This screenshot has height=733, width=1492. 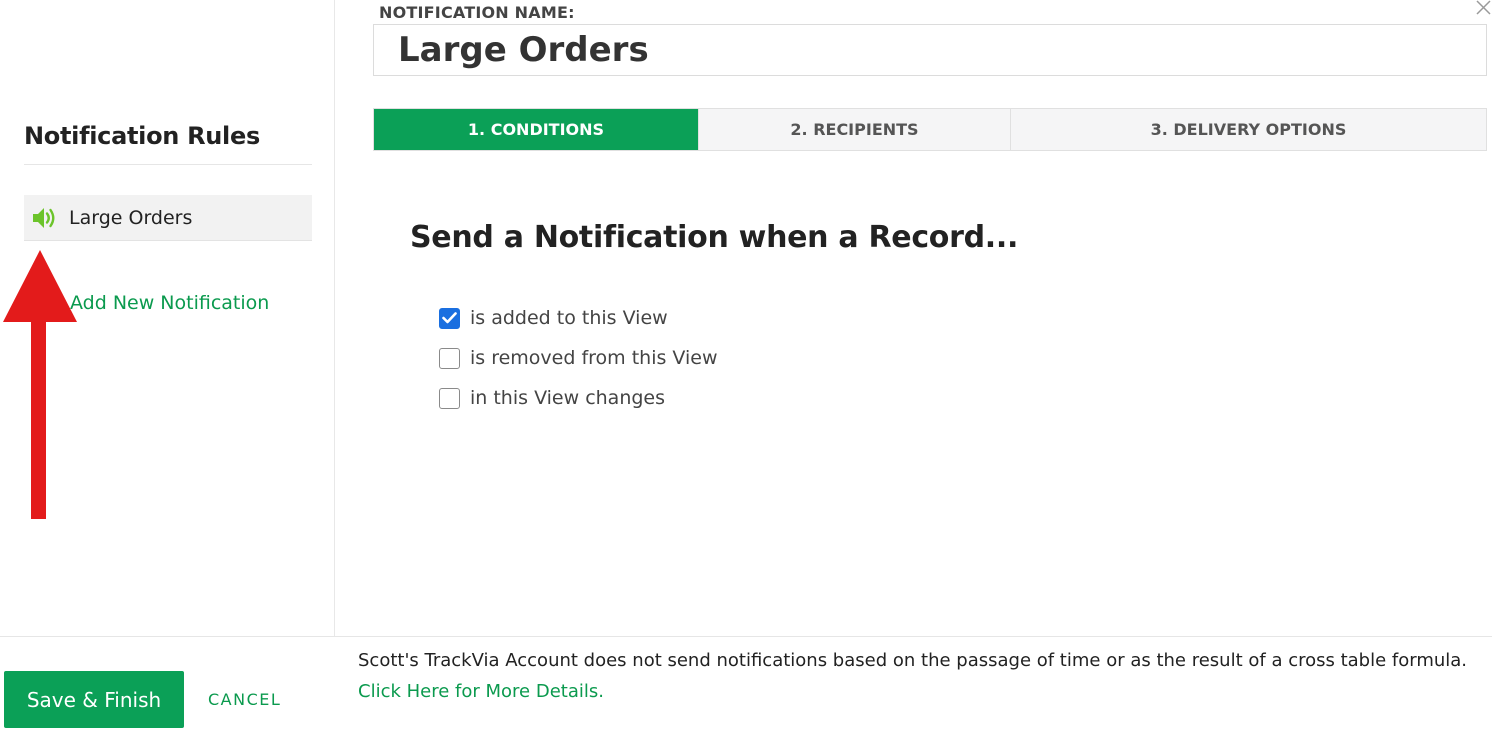 I want to click on tab-recipients: 2. RECIPIENTS, so click(x=855, y=129).